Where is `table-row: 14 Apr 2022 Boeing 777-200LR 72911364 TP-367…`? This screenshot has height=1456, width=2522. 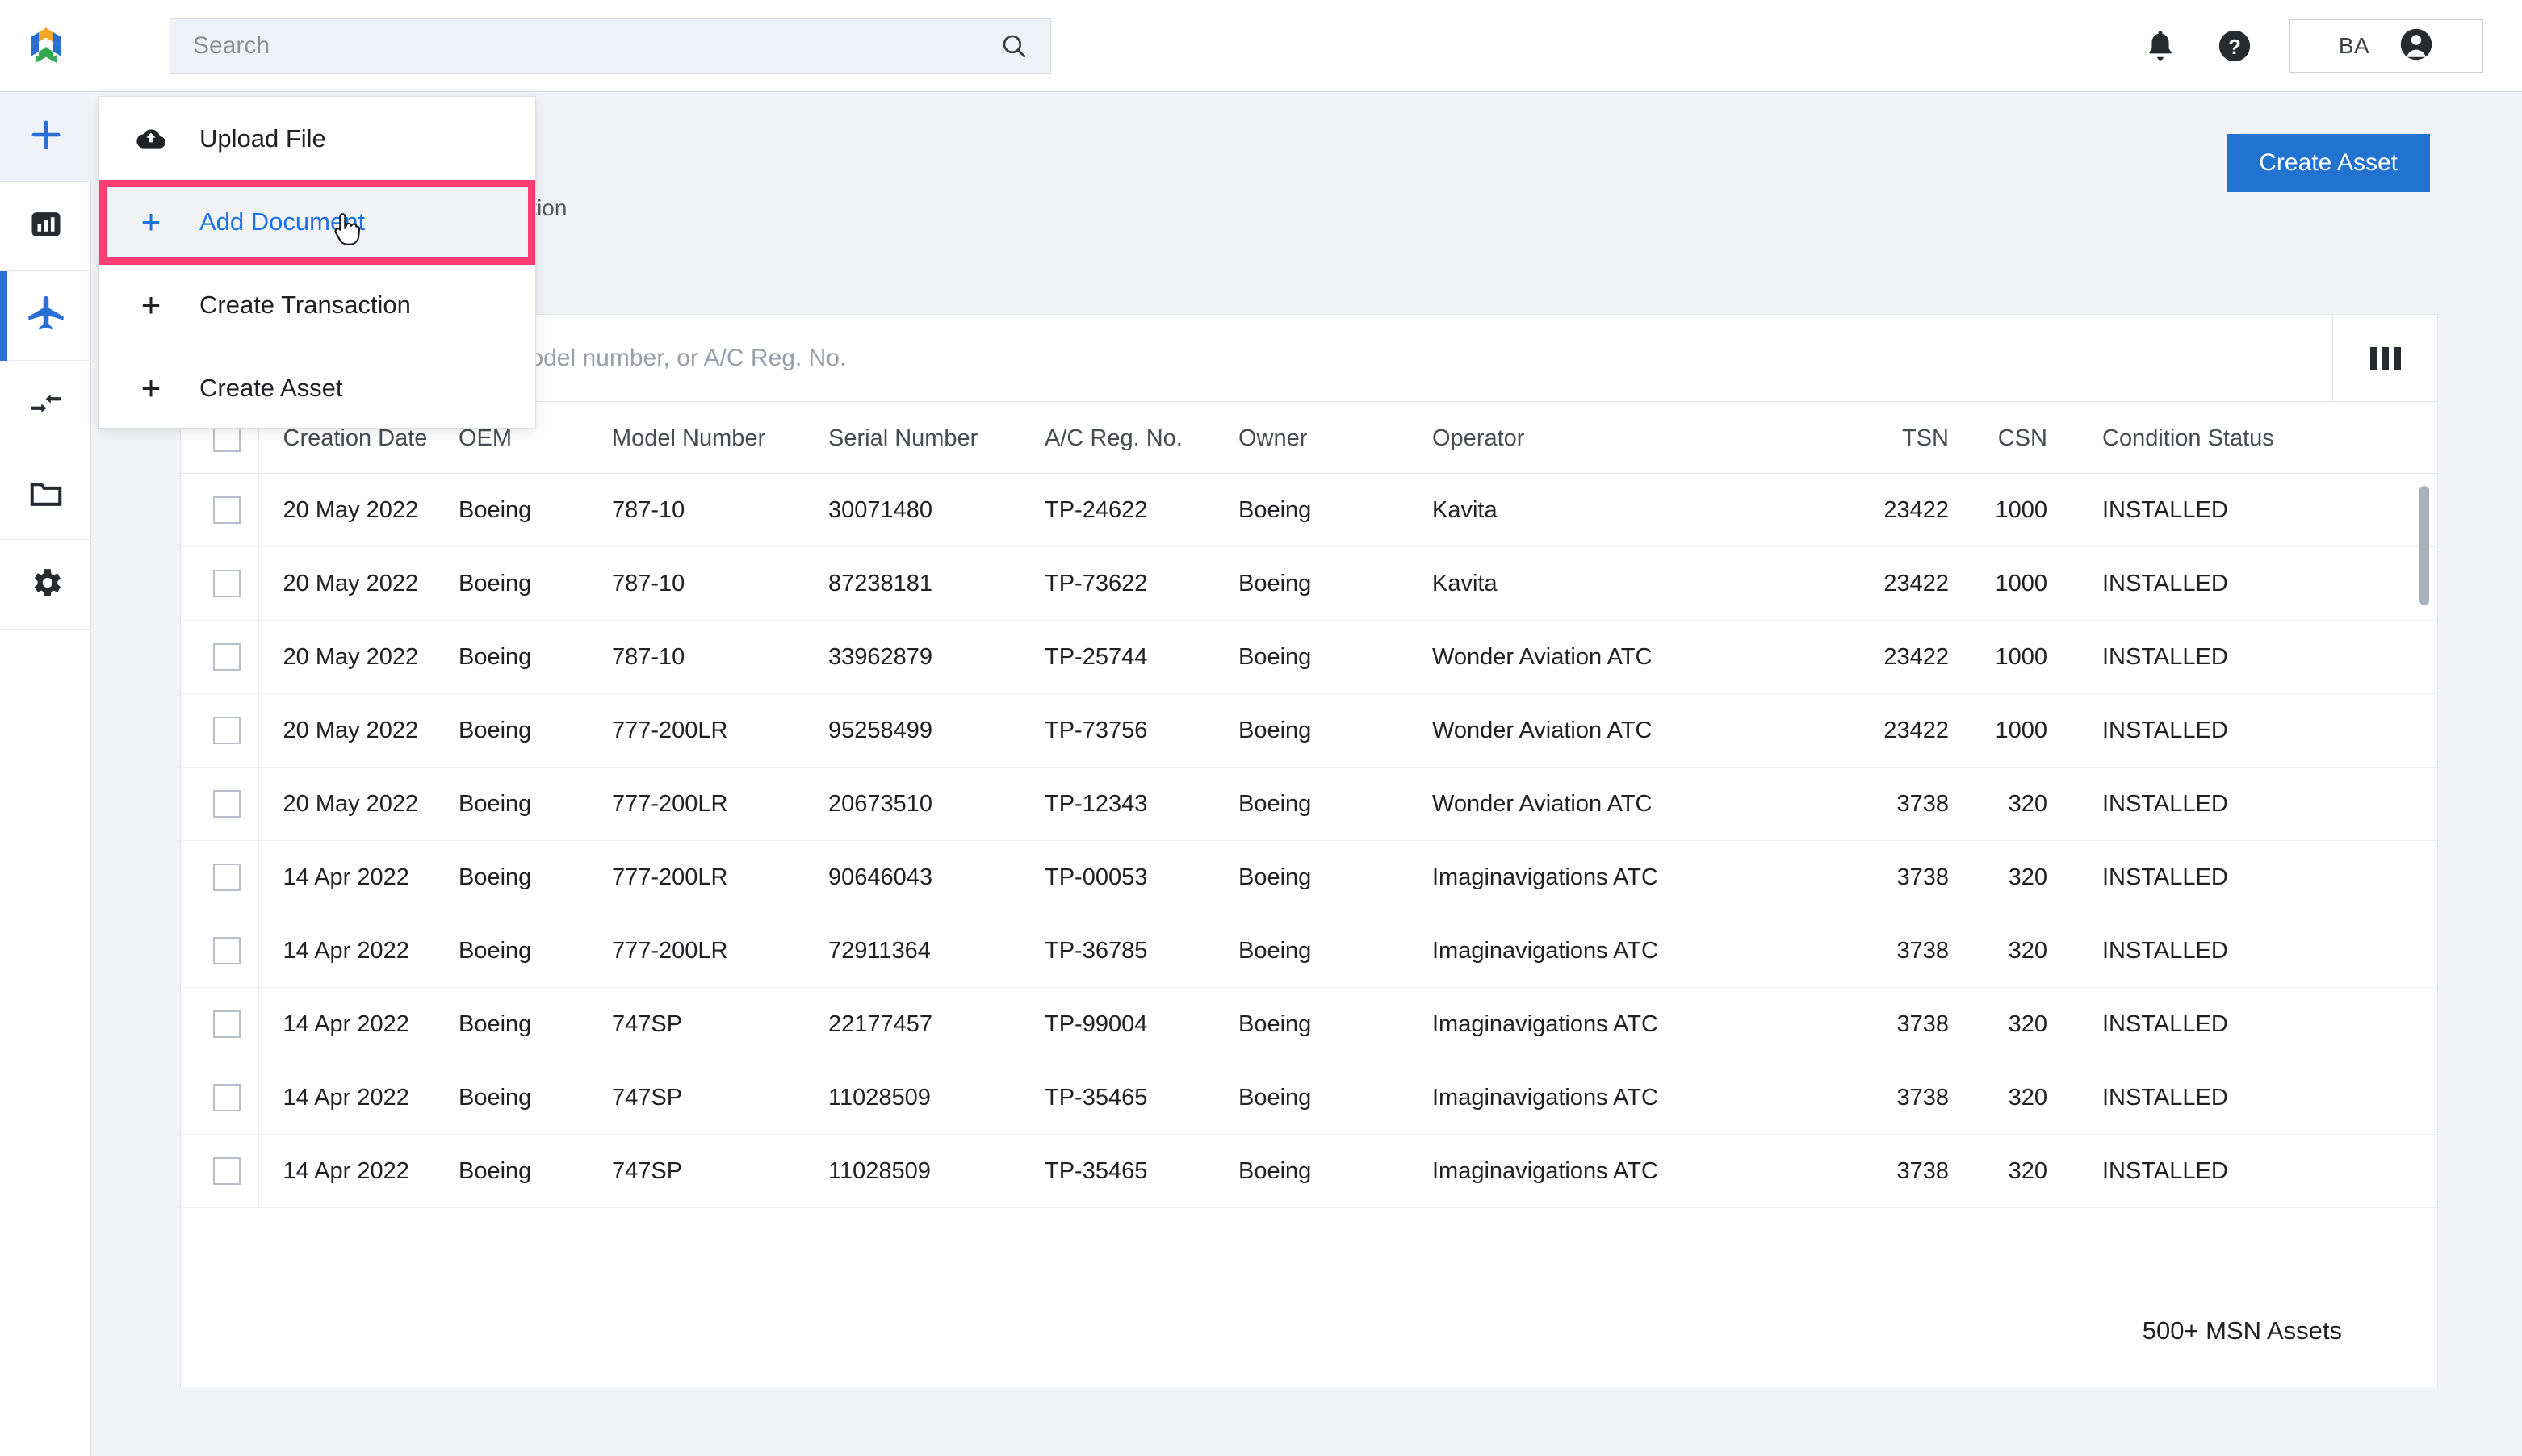
table-row: 14 Apr 2022 Boeing 777-200LR 72911364 TP-367… is located at coordinates (1309, 951).